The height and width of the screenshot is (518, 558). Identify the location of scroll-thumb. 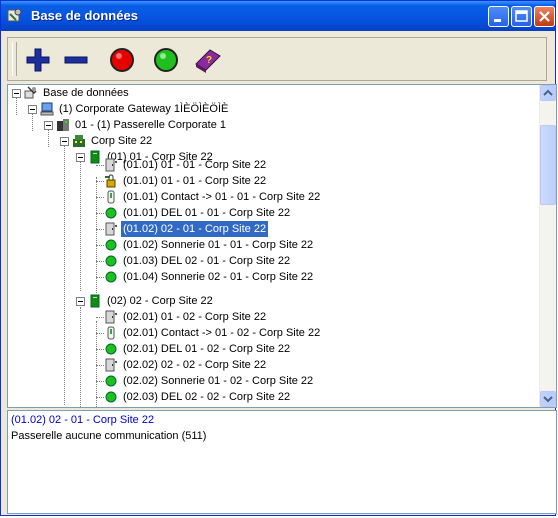
(548, 165).